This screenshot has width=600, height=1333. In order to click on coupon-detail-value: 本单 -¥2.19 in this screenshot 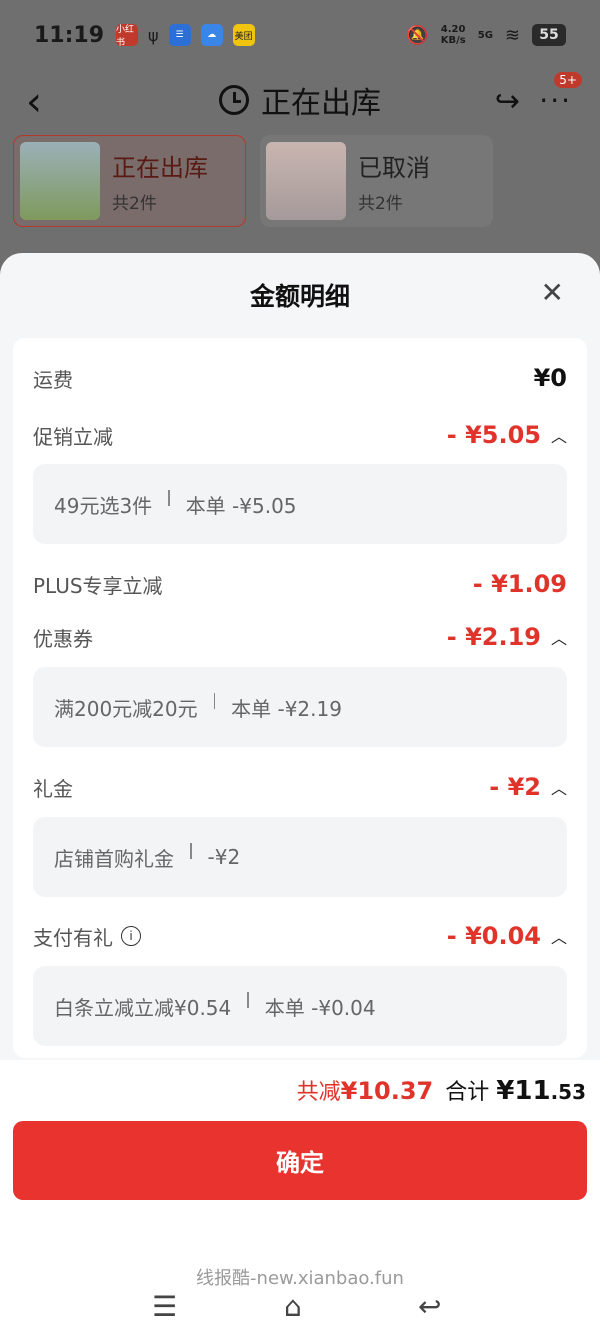, I will do `click(286, 708)`.